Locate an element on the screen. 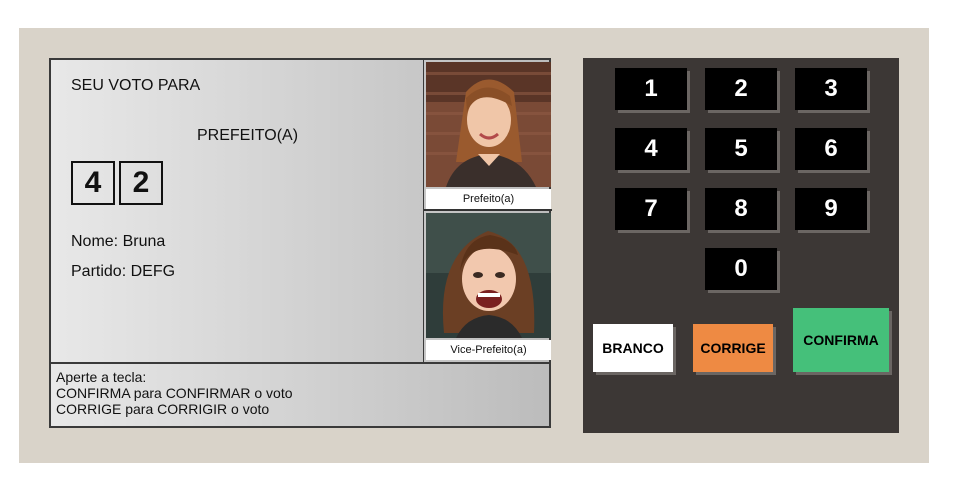 Image resolution: width=956 pixels, height=492 pixels. office-title: PREFEITO(A) is located at coordinates (248, 135).